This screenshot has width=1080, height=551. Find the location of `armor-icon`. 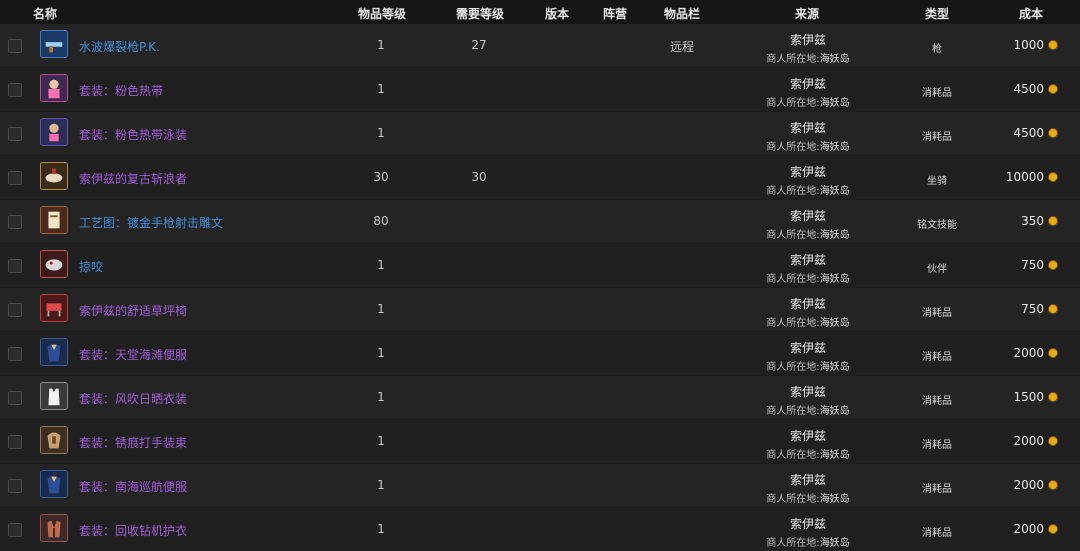

armor-icon is located at coordinates (54, 440).